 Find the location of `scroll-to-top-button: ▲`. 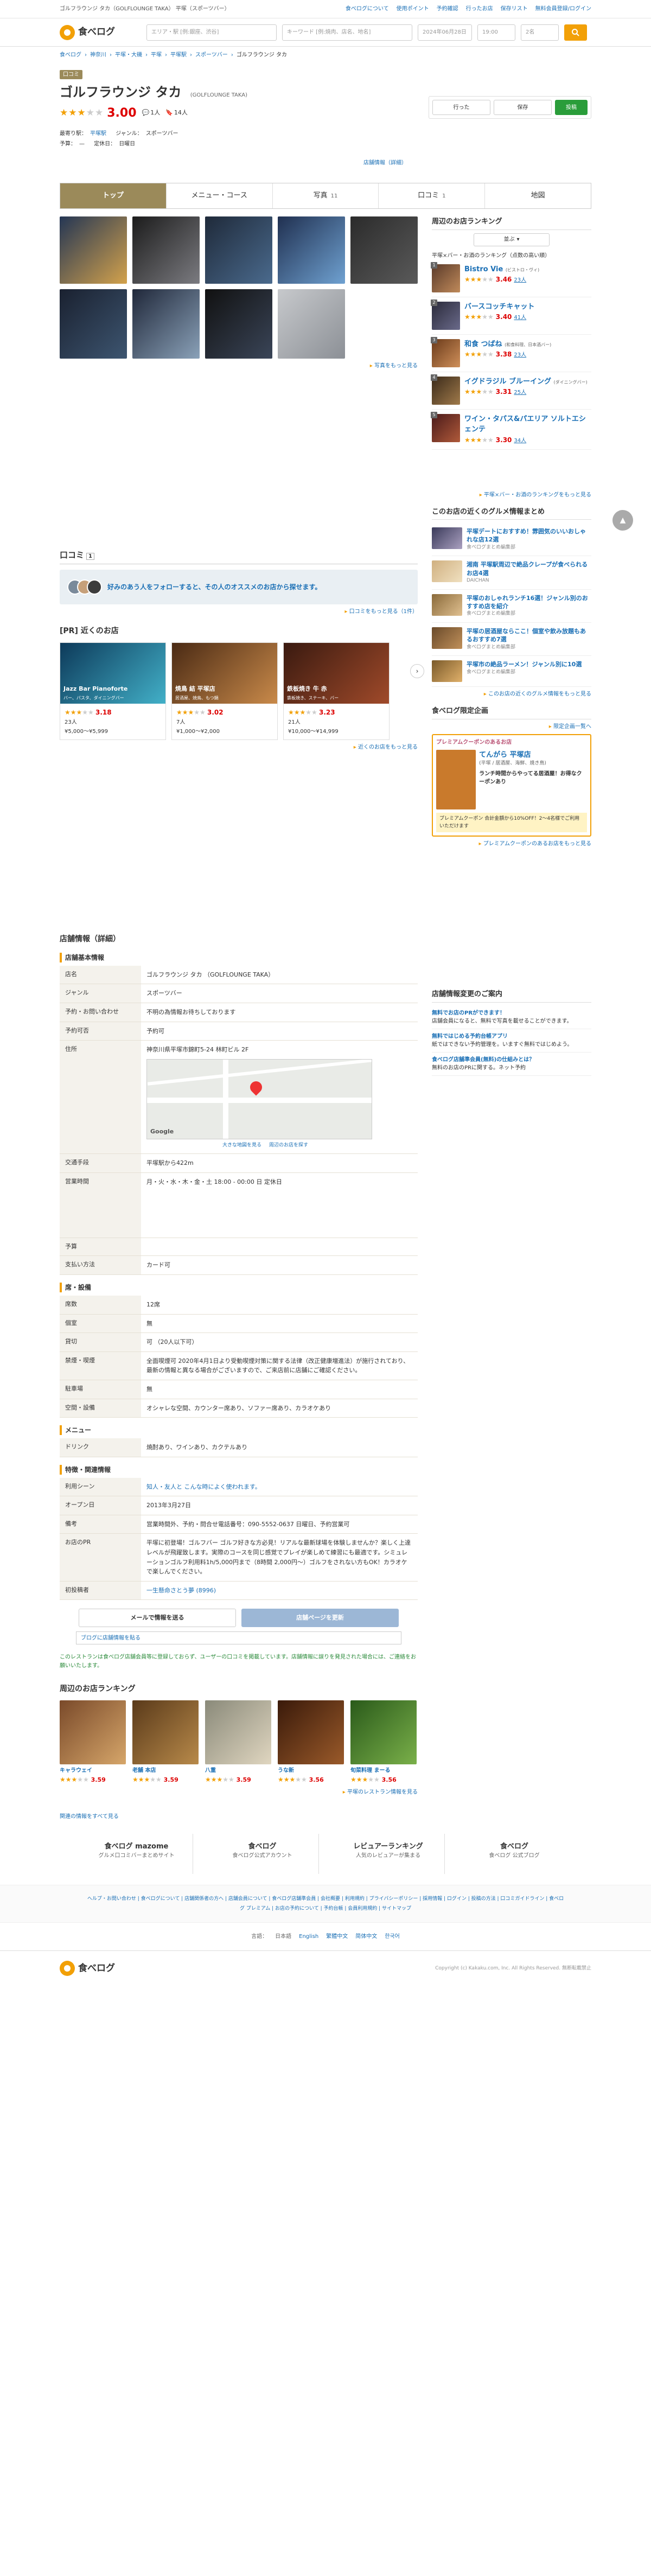

scroll-to-top-button: ▲ is located at coordinates (622, 520).